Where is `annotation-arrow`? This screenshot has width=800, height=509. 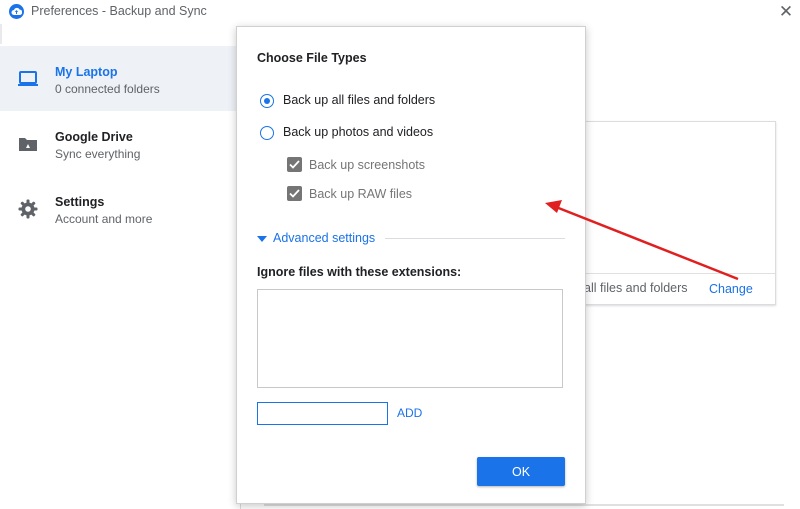
annotation-arrow is located at coordinates (642, 240).